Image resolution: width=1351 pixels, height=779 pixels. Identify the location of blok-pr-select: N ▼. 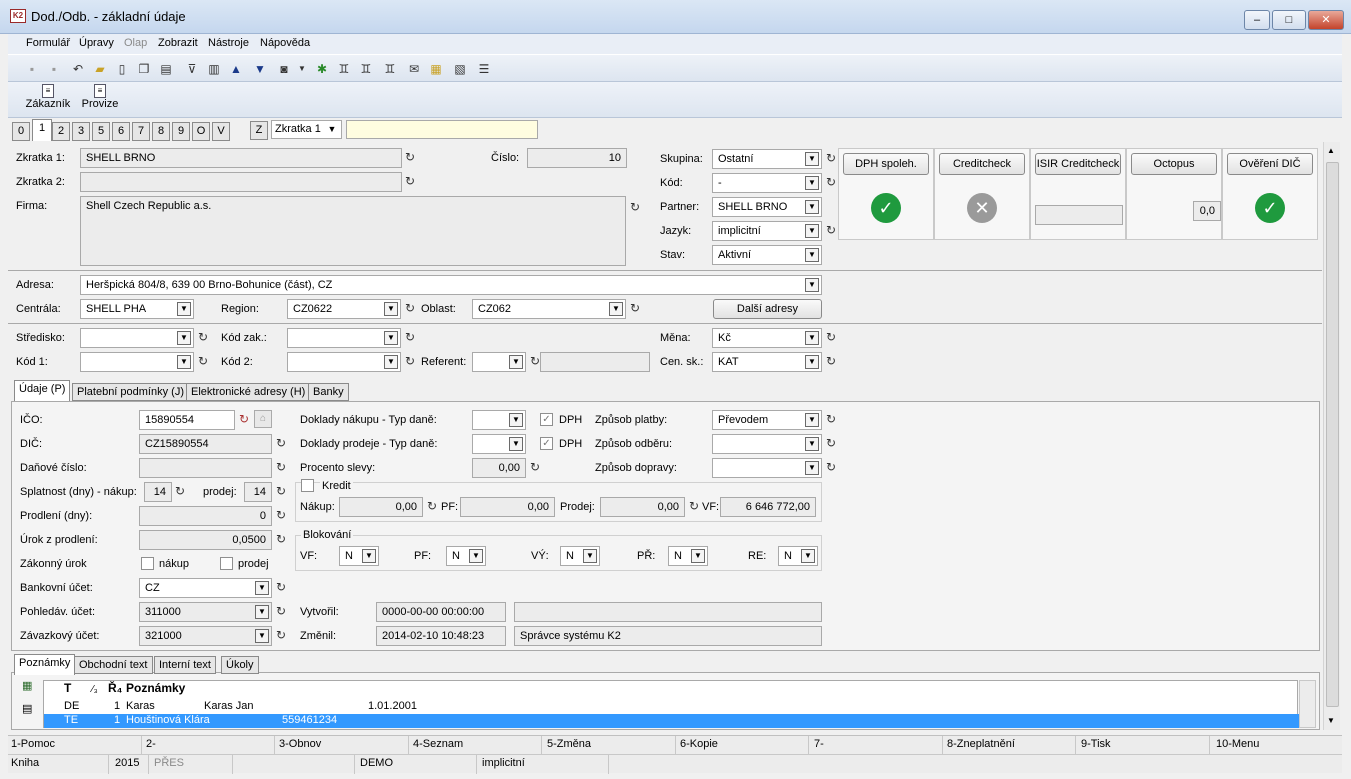
(688, 556).